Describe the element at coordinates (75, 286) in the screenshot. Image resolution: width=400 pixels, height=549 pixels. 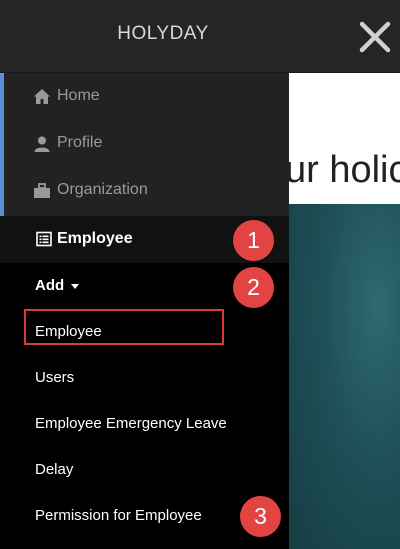
I see `caret-down-icon` at that location.